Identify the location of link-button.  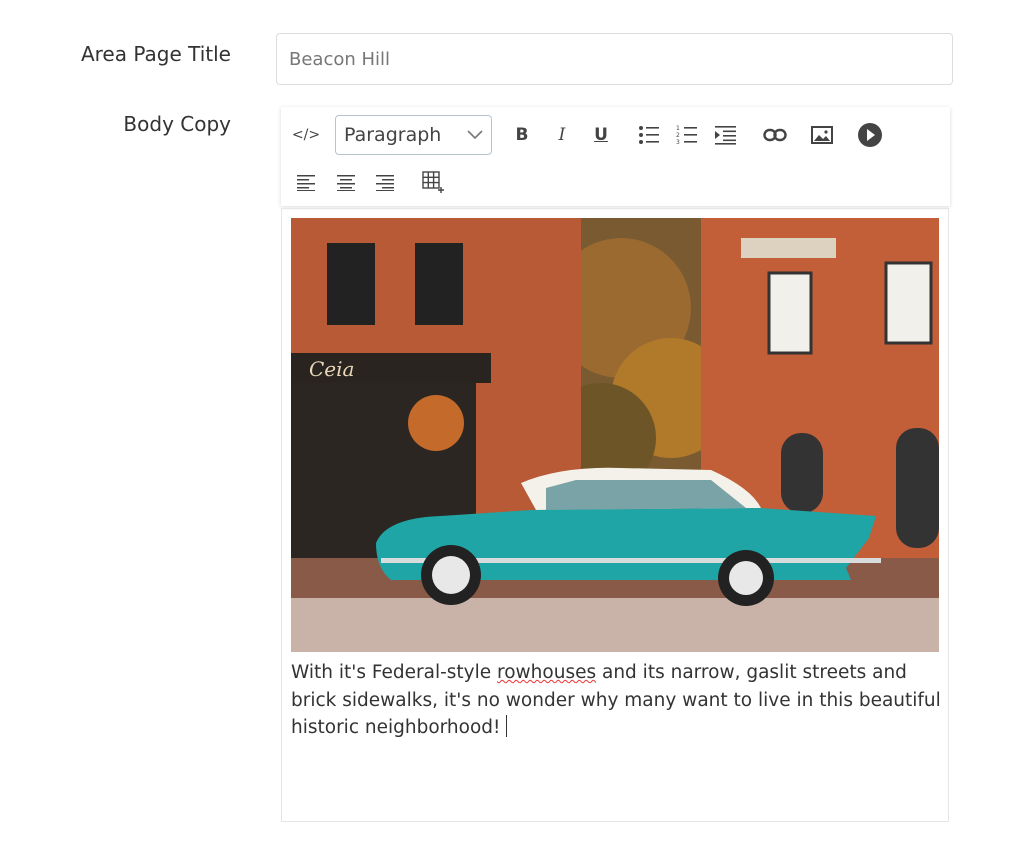
(775, 135).